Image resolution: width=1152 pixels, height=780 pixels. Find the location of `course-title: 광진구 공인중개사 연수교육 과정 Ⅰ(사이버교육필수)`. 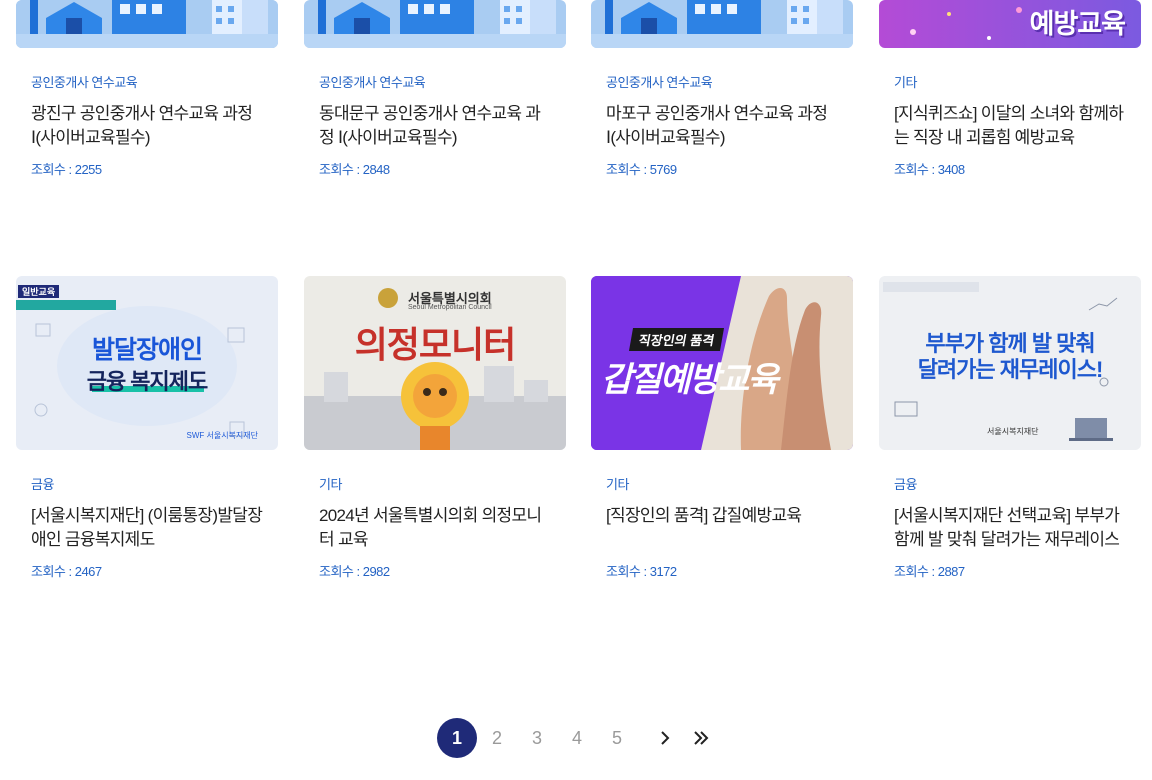

course-title: 광진구 공인중개사 연수교육 과정 Ⅰ(사이버교육필수) is located at coordinates (149, 126).